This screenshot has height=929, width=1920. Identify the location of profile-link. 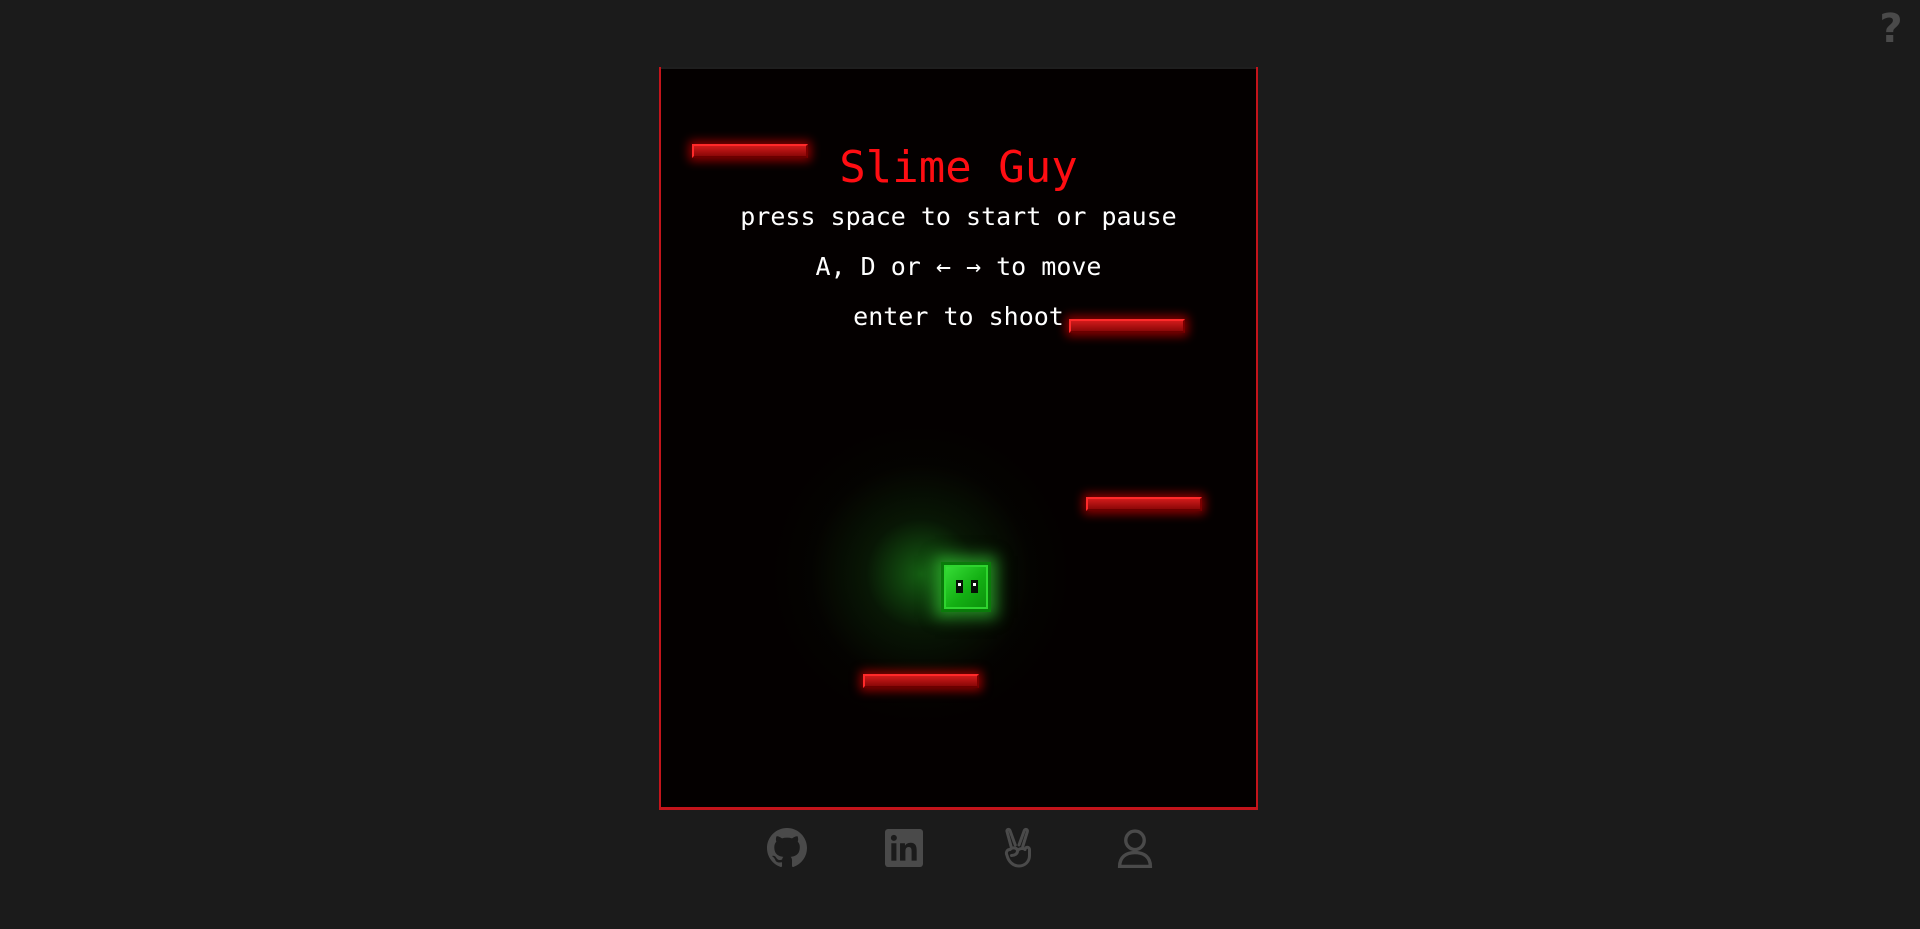
(1135, 848).